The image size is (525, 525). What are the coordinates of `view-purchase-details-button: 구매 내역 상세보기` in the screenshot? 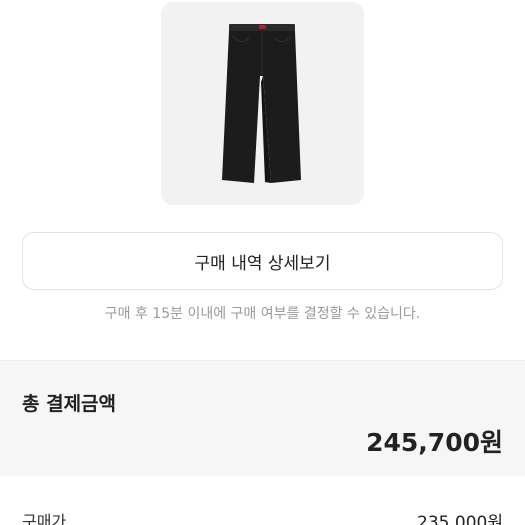 It's located at (262, 261).